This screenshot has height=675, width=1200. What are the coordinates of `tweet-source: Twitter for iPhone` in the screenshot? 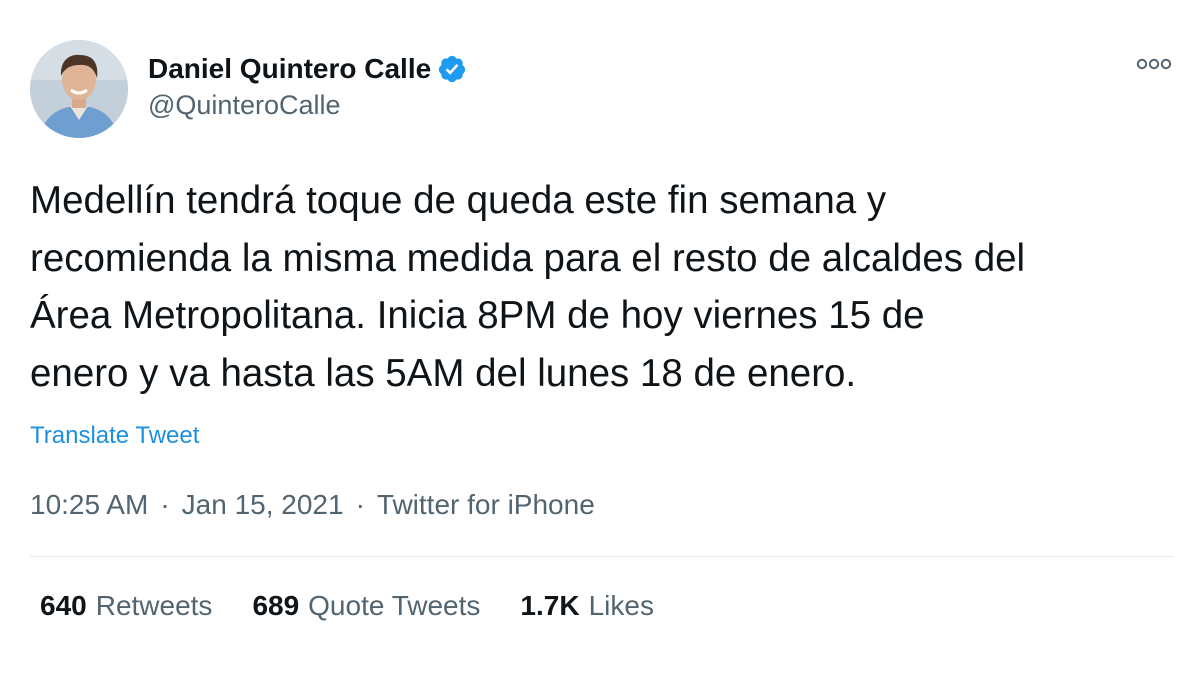 It's located at (486, 504).